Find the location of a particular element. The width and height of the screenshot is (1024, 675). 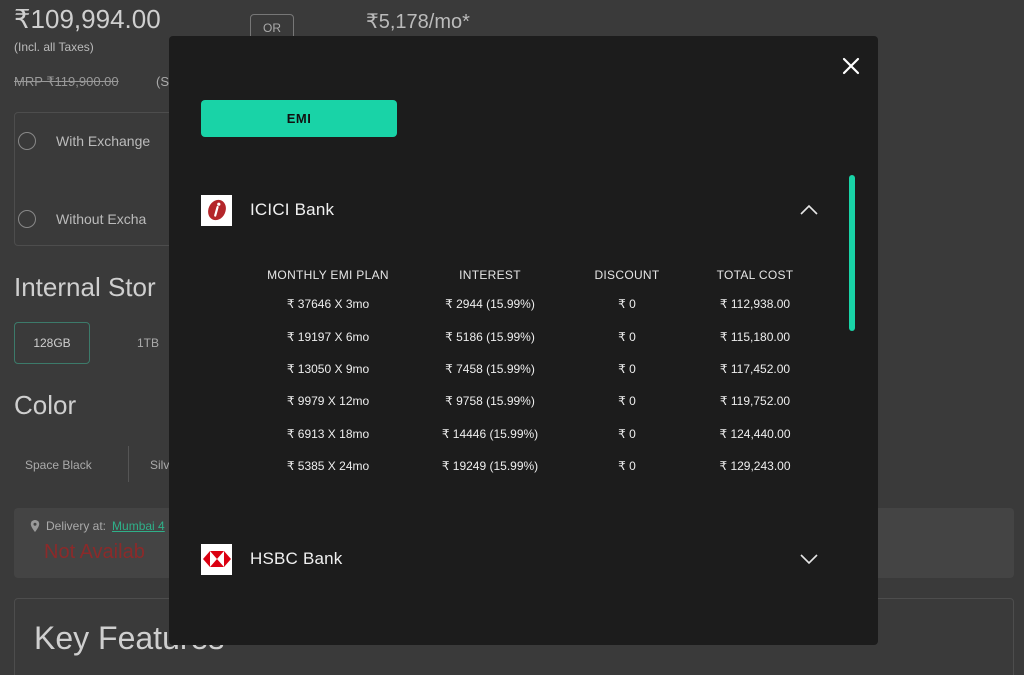

color-option-space-black: Space Black is located at coordinates (58, 465).